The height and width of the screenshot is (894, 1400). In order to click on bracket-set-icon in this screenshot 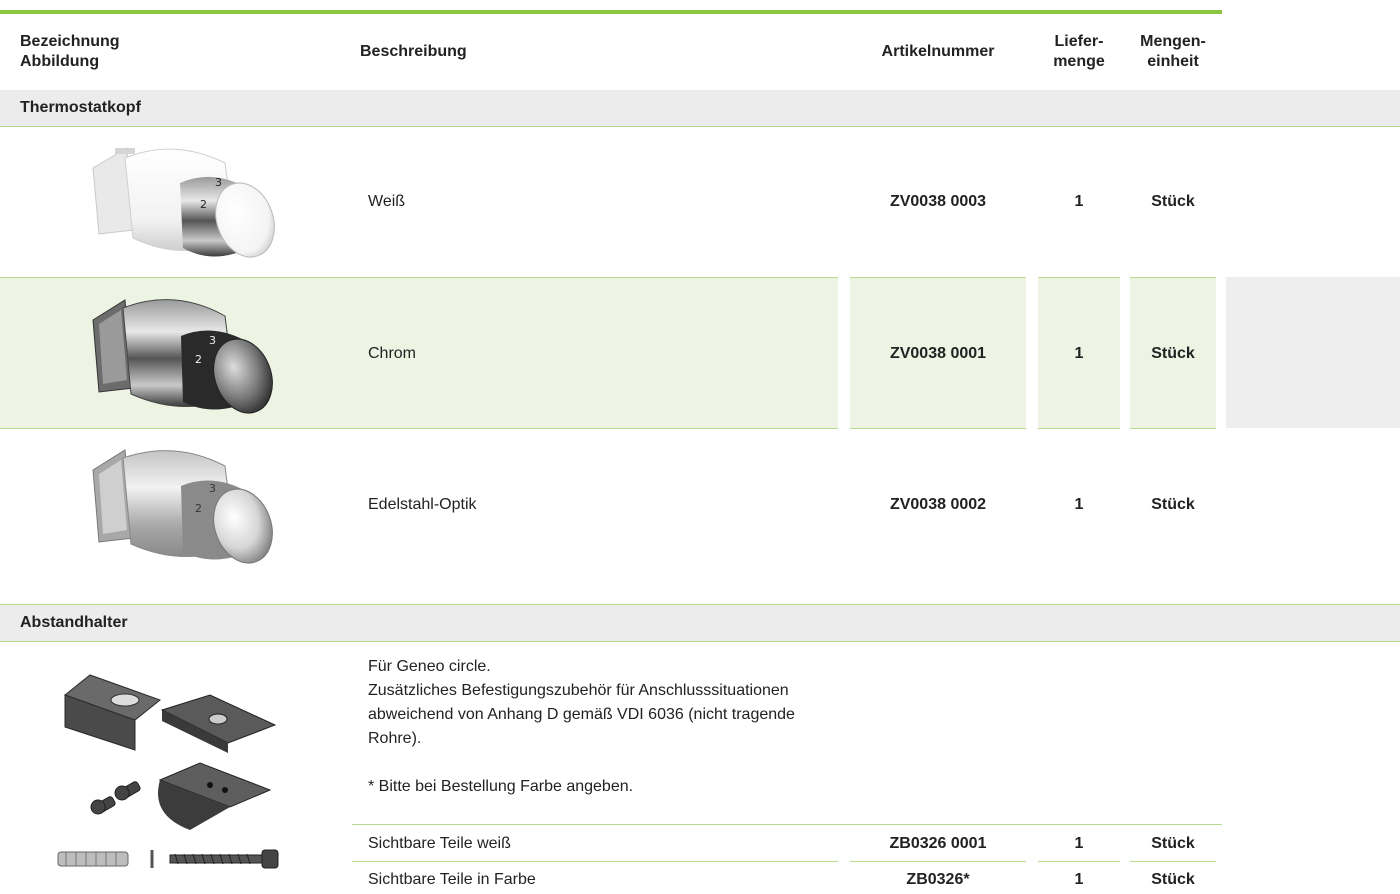, I will do `click(170, 770)`.